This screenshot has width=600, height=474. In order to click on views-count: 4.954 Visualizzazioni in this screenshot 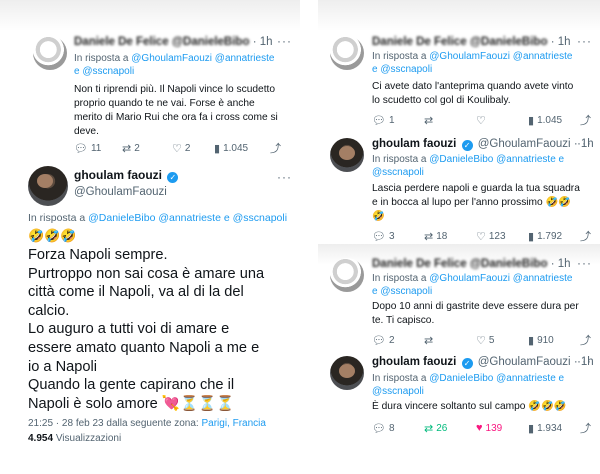, I will do `click(74, 438)`.